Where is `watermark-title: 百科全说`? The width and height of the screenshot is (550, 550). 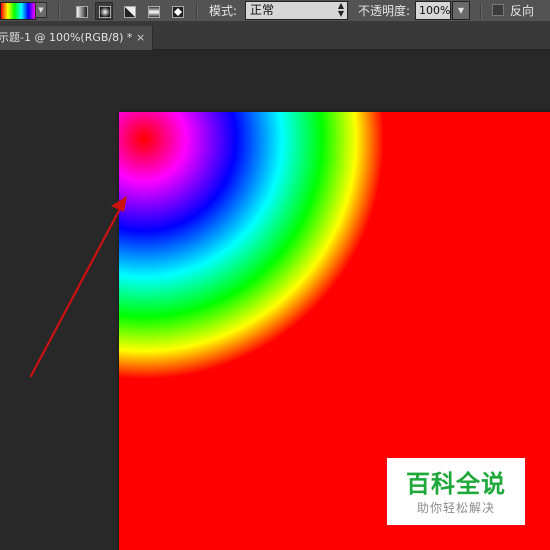
watermark-title: 百科全说 is located at coordinates (456, 484).